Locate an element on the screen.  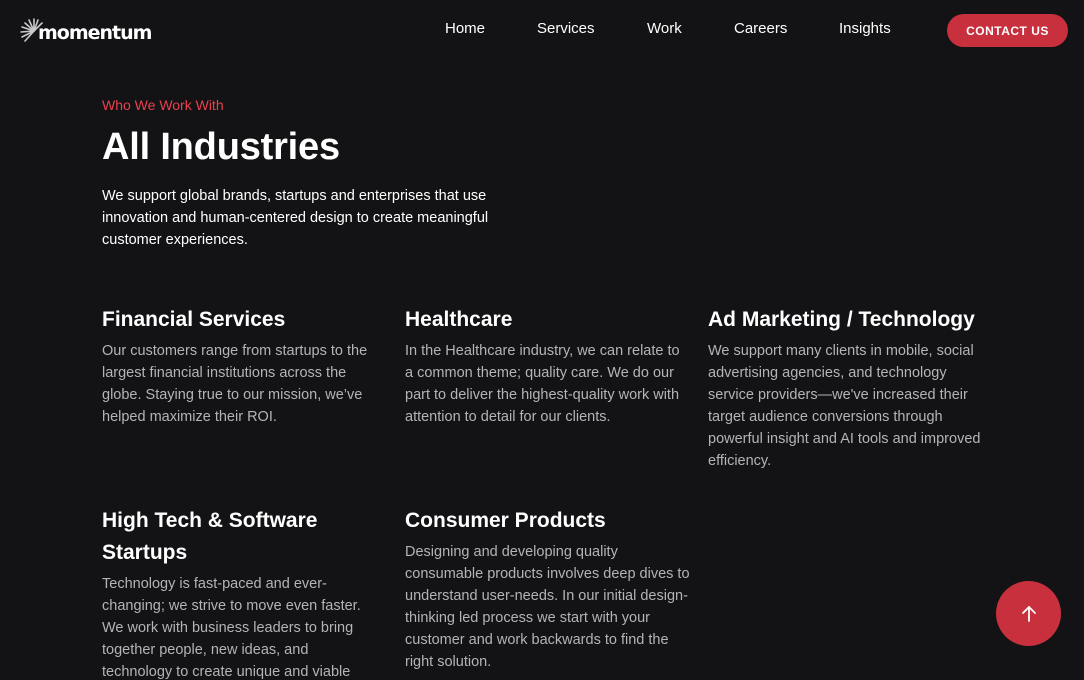
nav-item-work: Work is located at coordinates (664, 28).